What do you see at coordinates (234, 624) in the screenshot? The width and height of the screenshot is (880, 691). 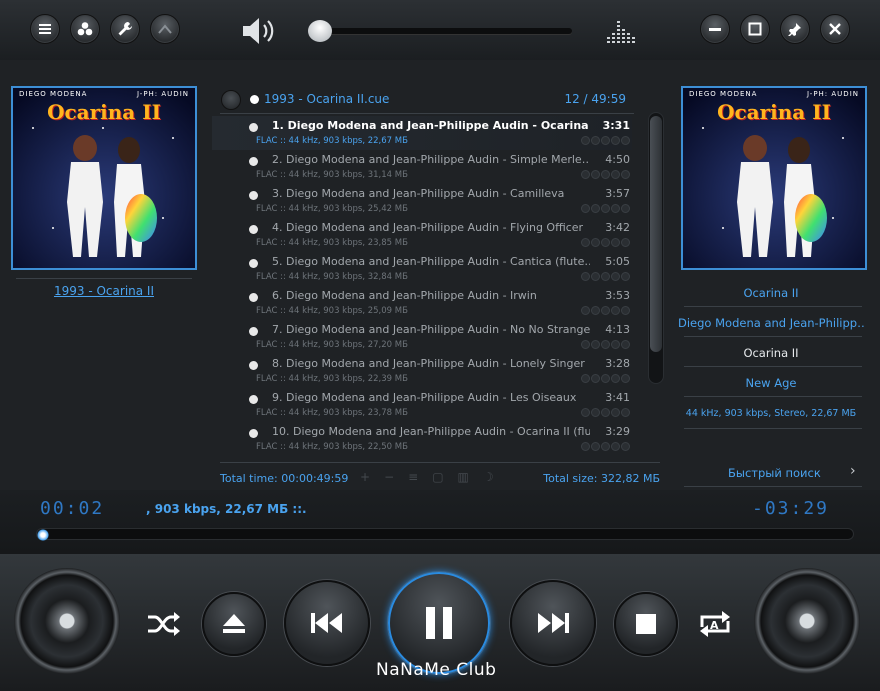 I see `eject-button` at bounding box center [234, 624].